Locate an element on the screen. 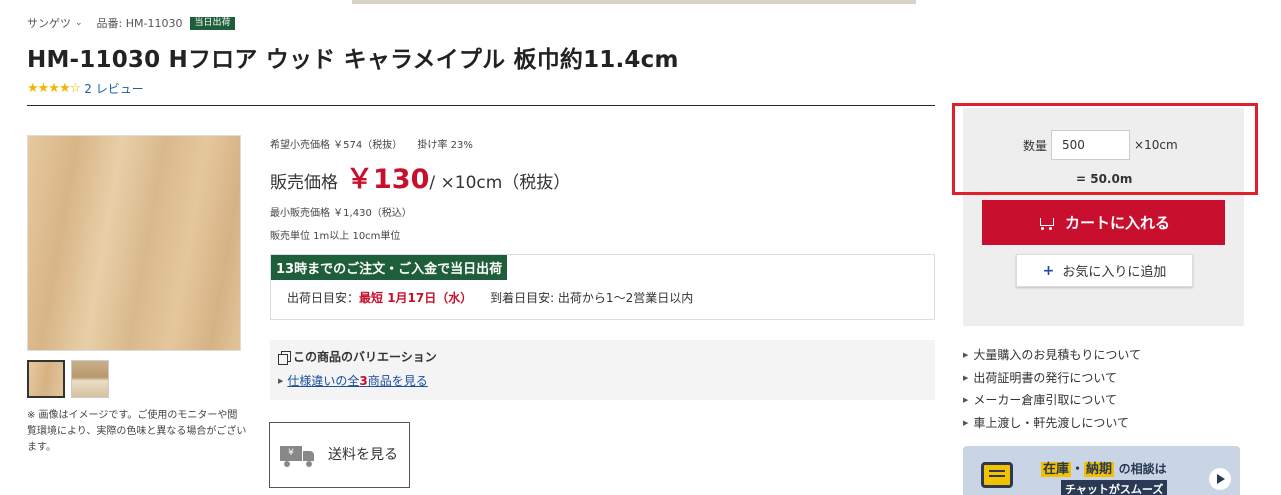  chat-icon is located at coordinates (997, 475).